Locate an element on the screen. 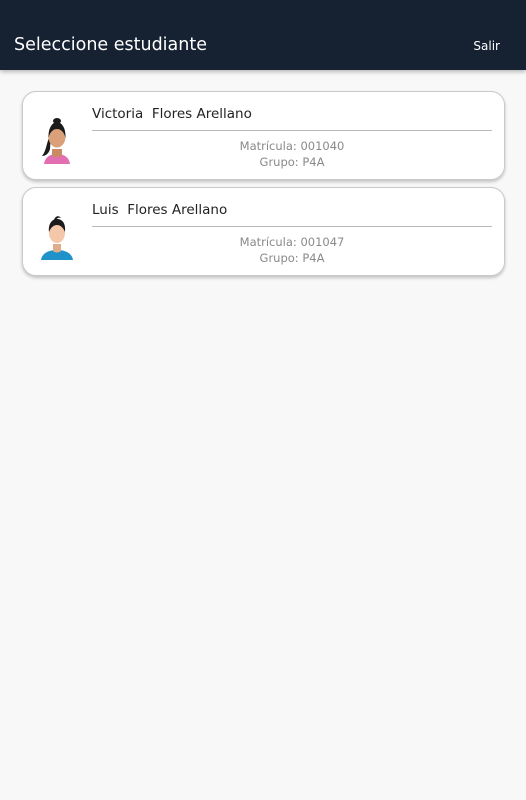 The width and height of the screenshot is (526, 800). student-matricula: Matrícula: 001040 is located at coordinates (292, 146).